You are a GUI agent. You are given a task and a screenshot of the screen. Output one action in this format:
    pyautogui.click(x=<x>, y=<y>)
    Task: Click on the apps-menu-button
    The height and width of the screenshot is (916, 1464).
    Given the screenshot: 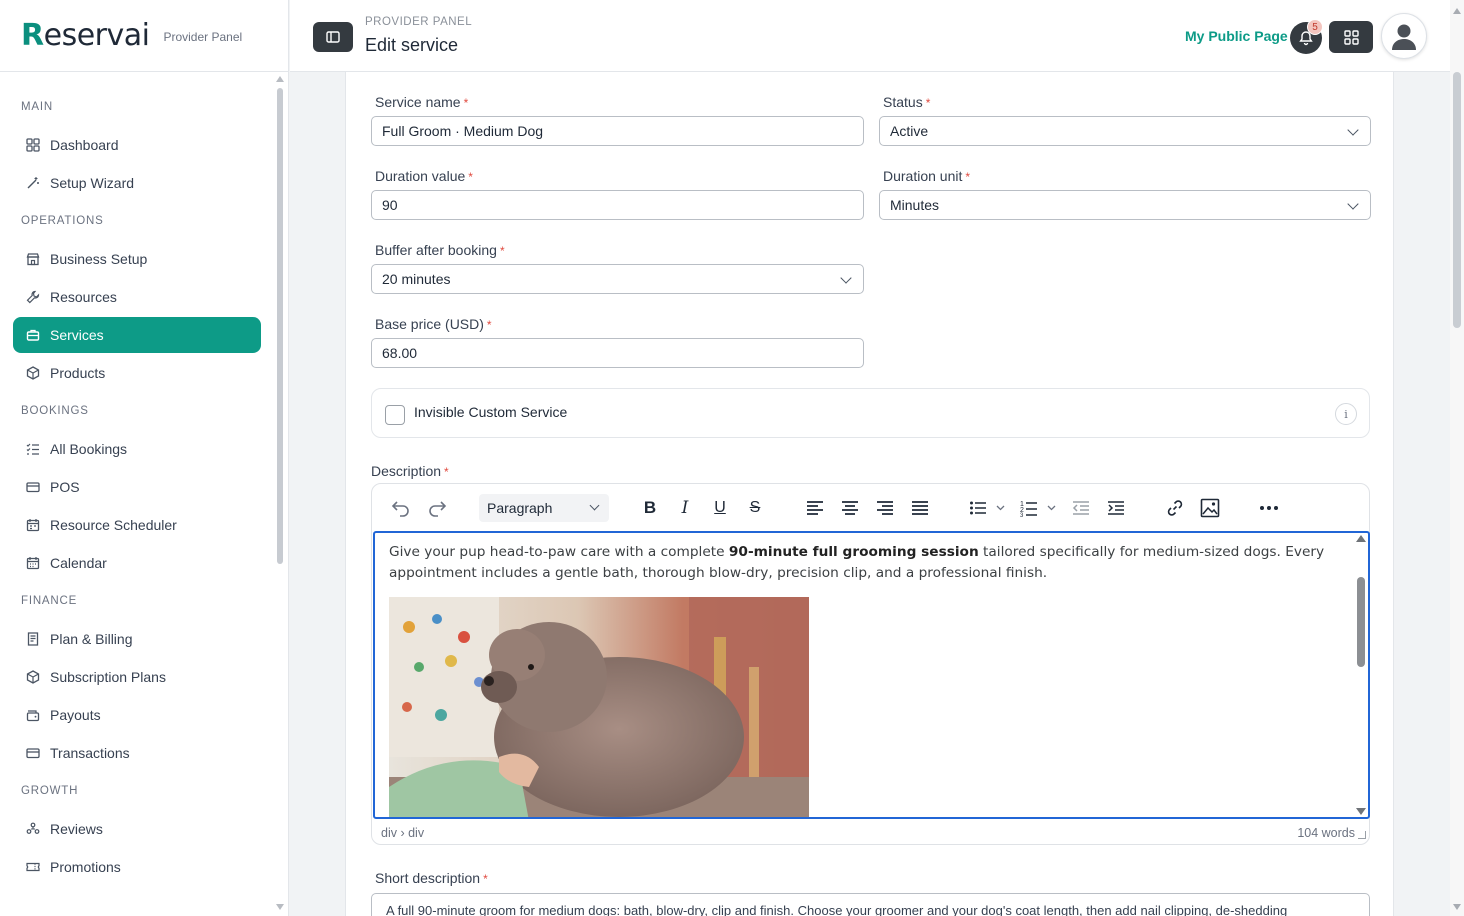 What is the action you would take?
    pyautogui.click(x=1351, y=37)
    